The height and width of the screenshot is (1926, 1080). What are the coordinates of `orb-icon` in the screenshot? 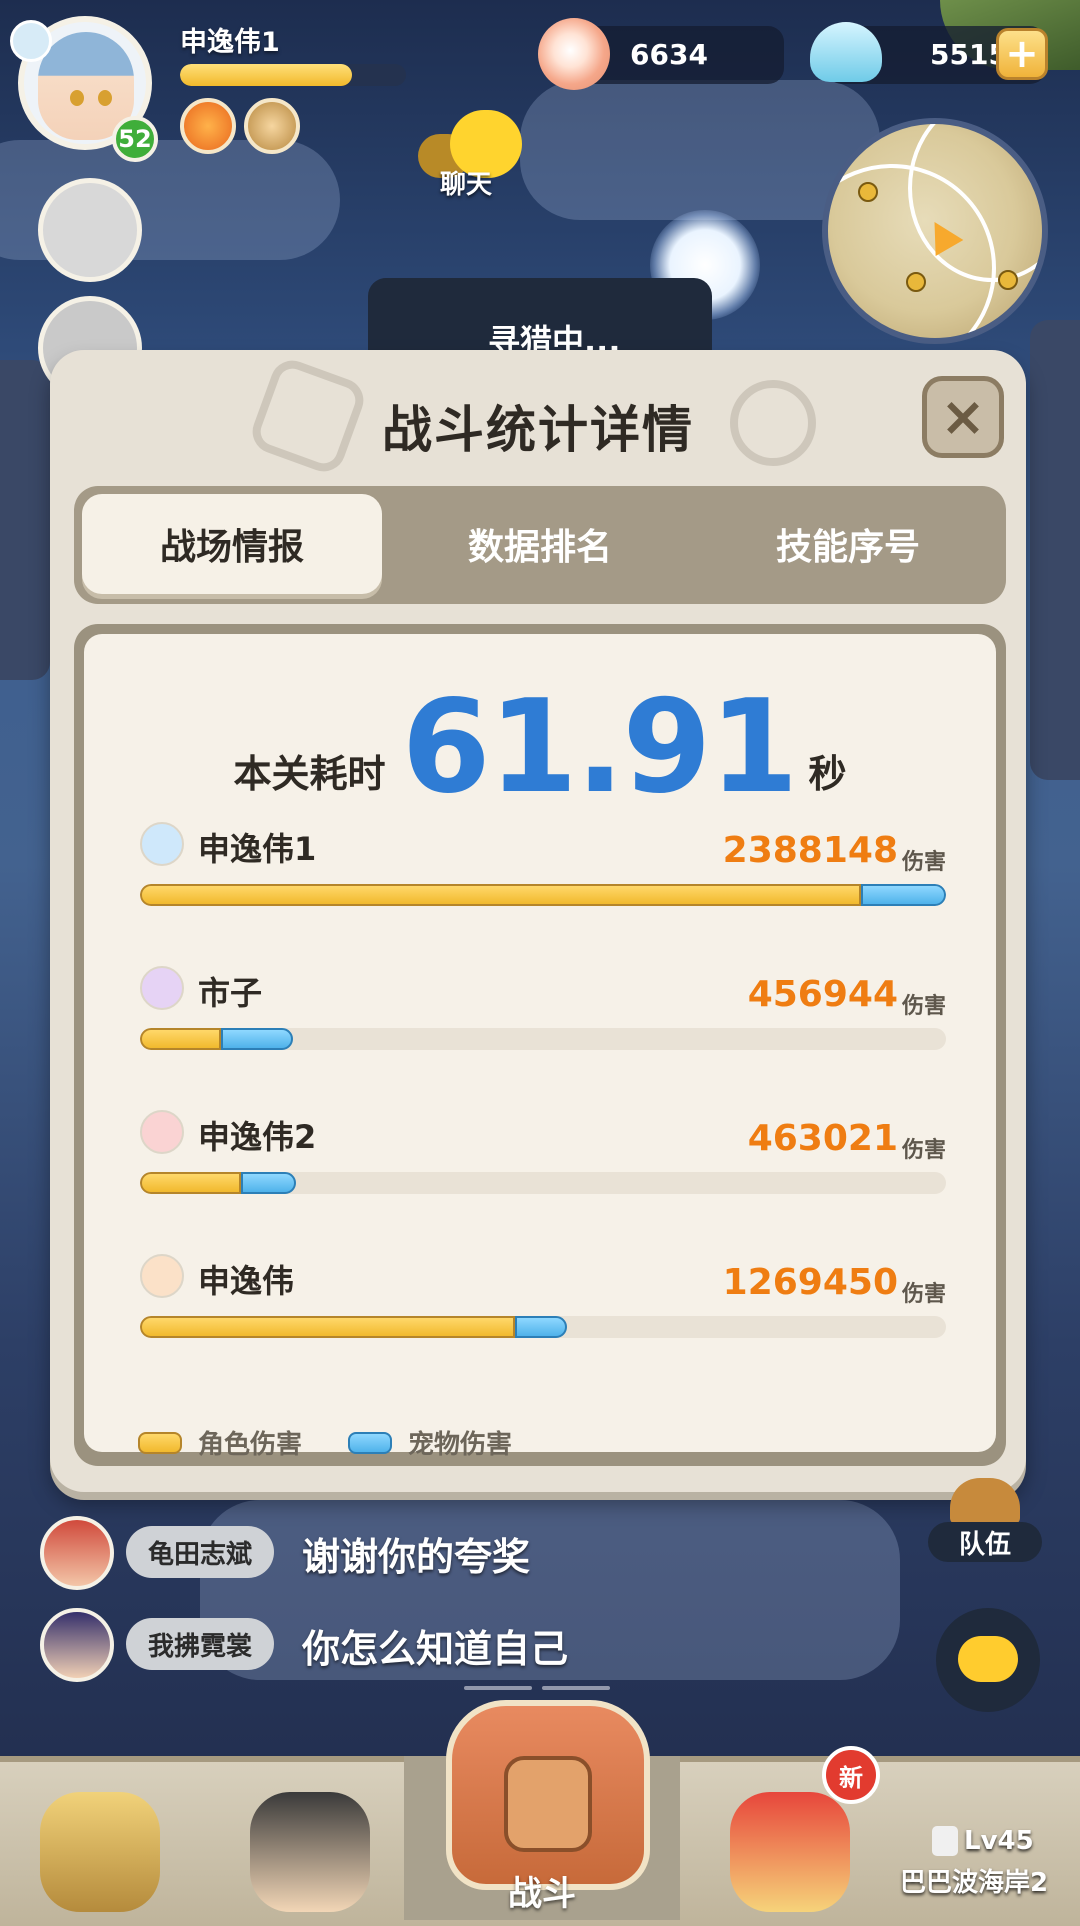 It's located at (162, 988).